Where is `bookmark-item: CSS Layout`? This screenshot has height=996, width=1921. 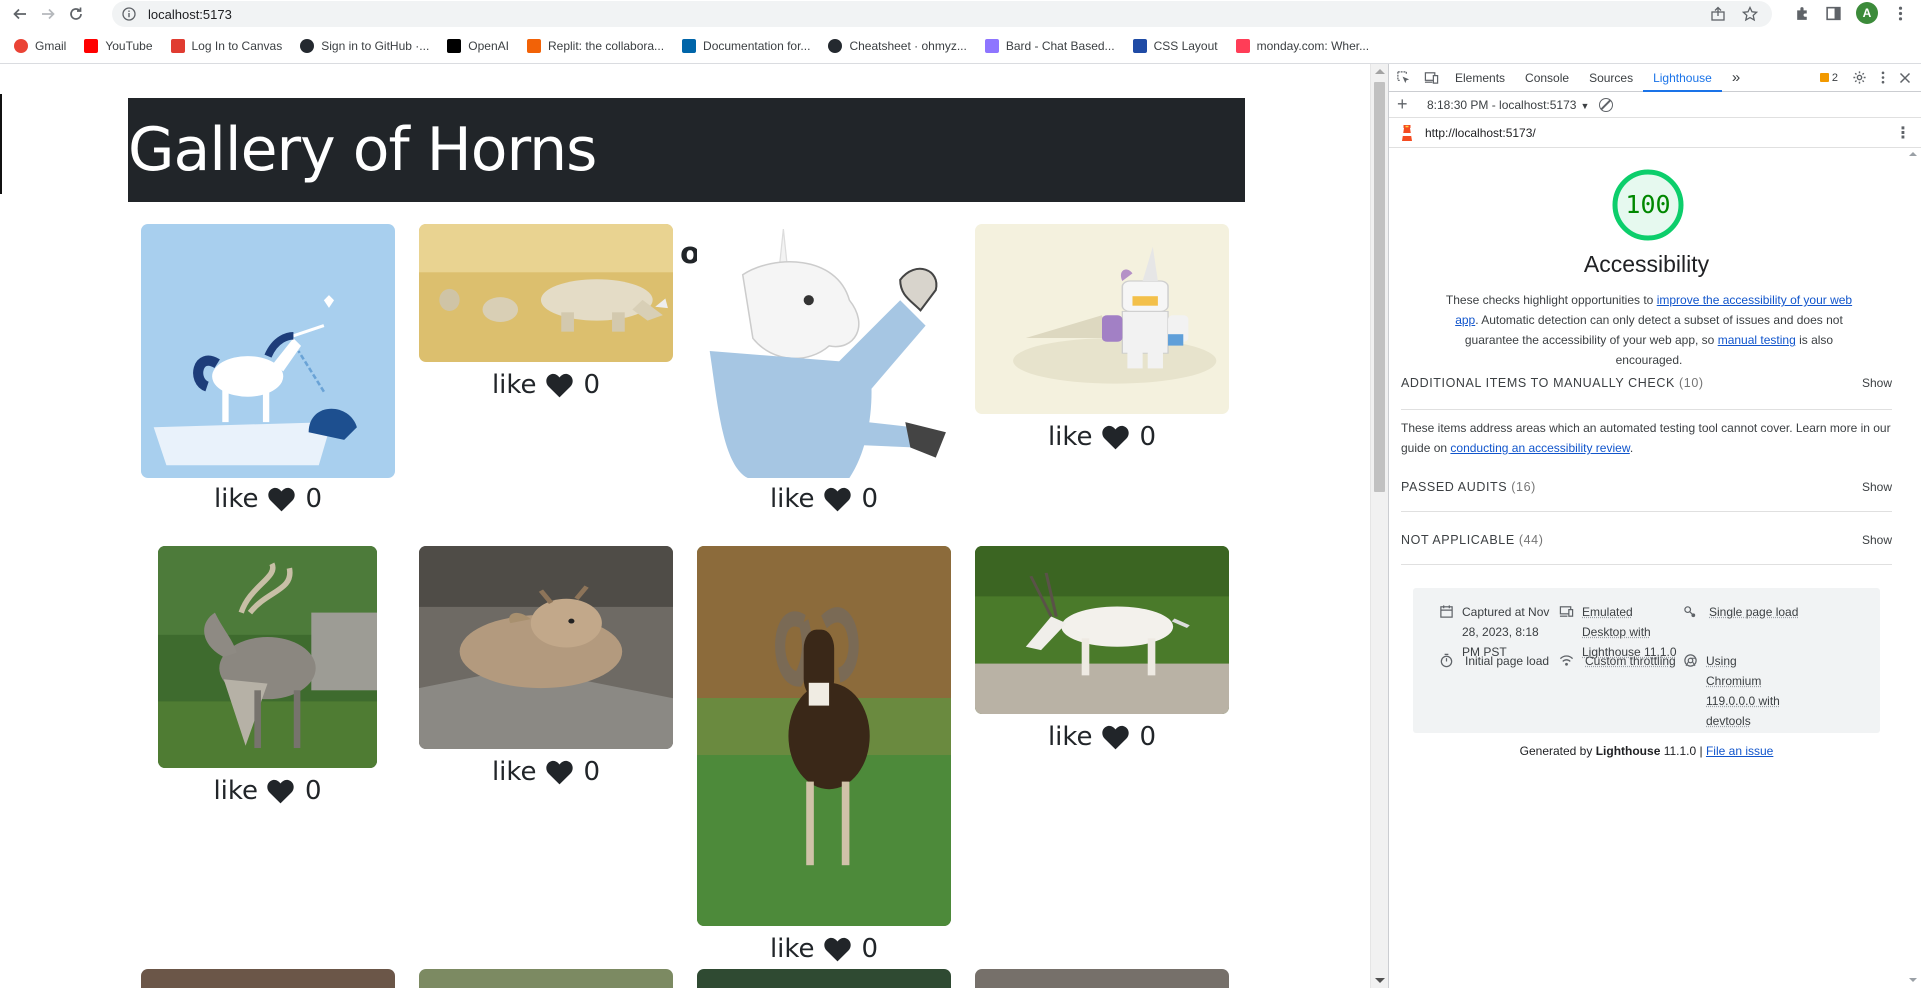 bookmark-item: CSS Layout is located at coordinates (1175, 45).